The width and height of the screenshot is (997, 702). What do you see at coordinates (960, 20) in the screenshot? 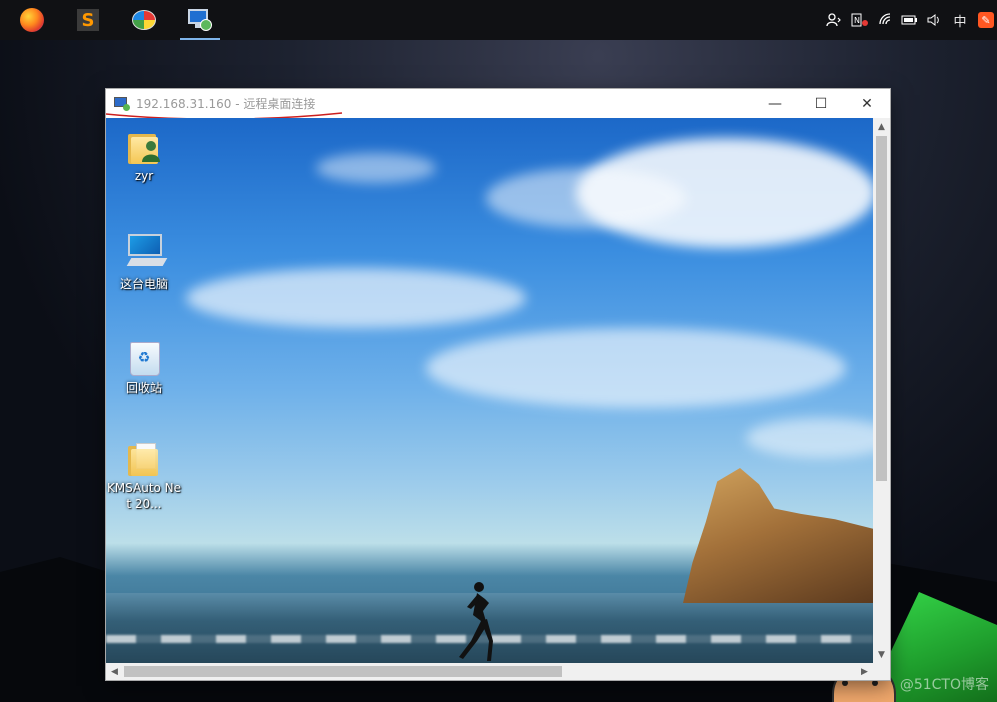
I see `ime-indicator: 中` at bounding box center [960, 20].